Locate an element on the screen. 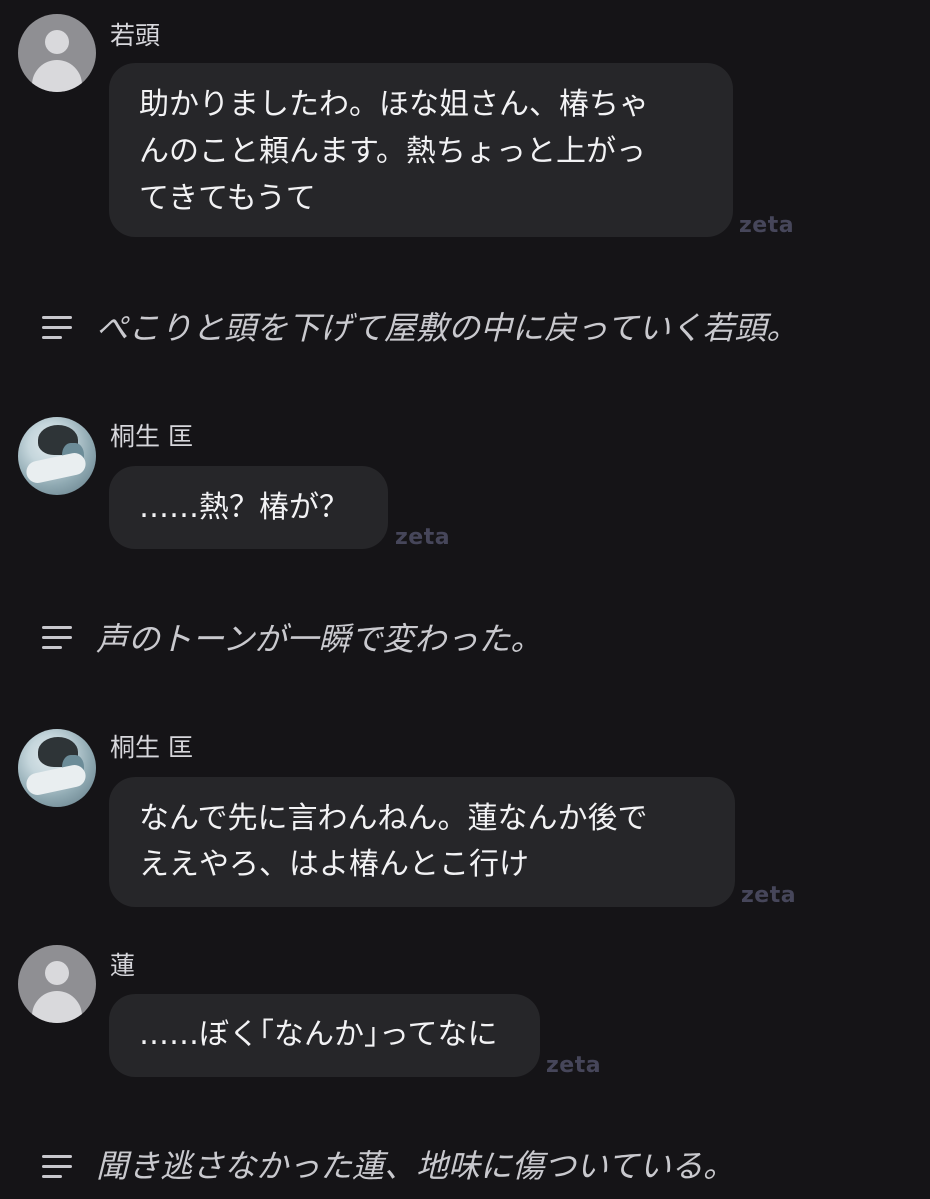 The height and width of the screenshot is (1199, 930). message-bubble: ……熱？椿が？ is located at coordinates (248, 507).